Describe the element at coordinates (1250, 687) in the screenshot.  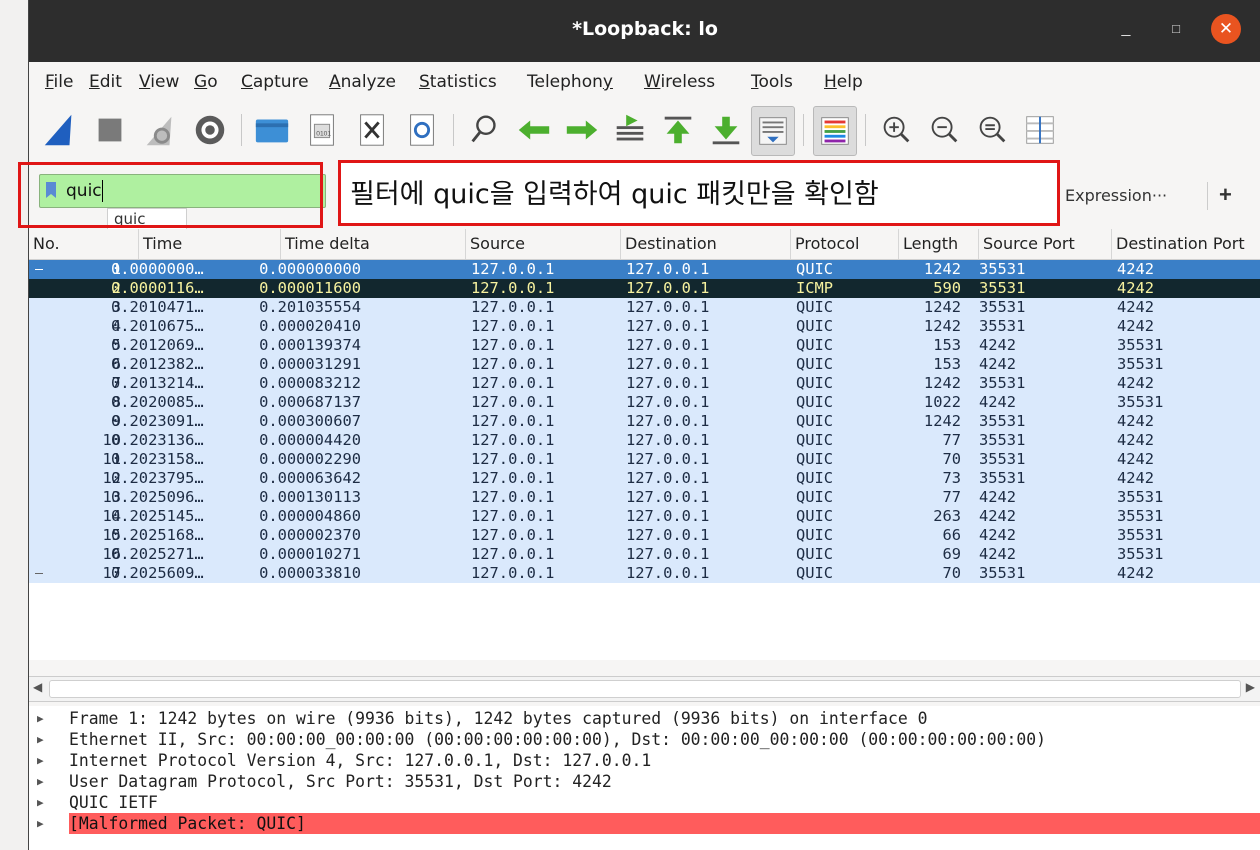
I see `scroll-right-icon: ▶` at that location.